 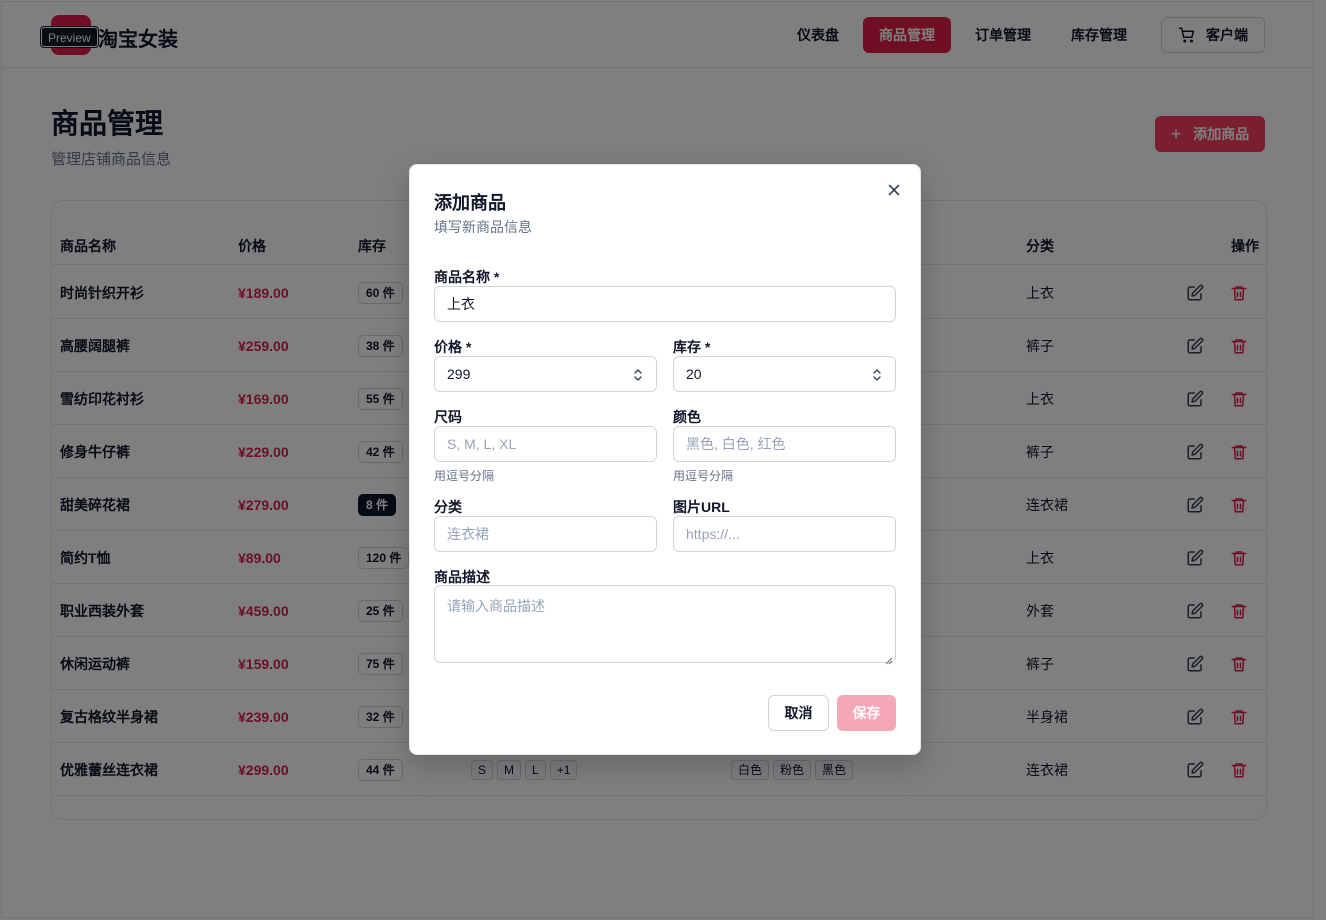 What do you see at coordinates (665, 625) in the screenshot?
I see `description-textarea: 请输入商品描述` at bounding box center [665, 625].